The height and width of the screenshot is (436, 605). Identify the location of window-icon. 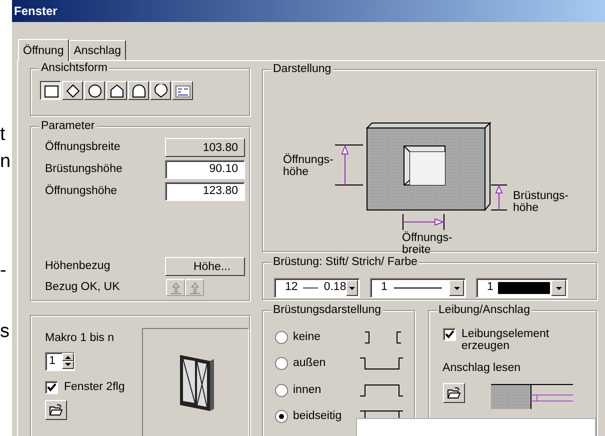
(197, 383).